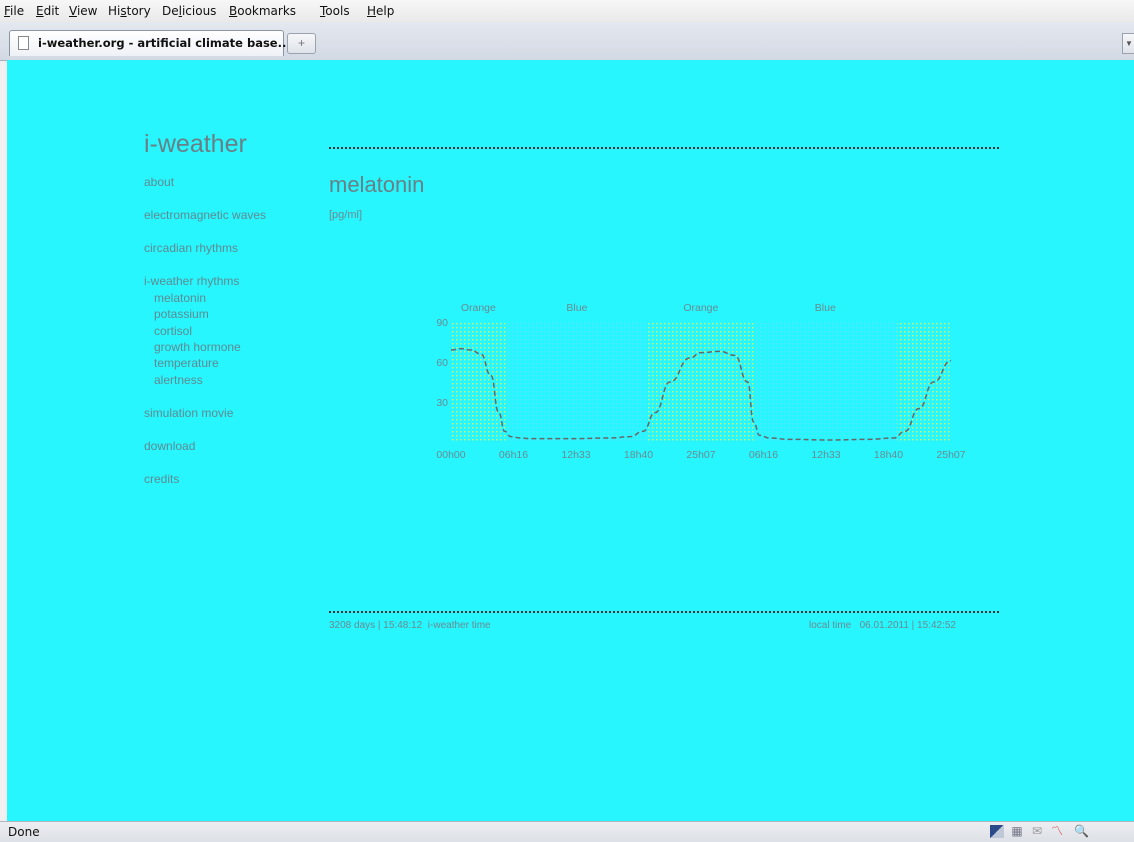  What do you see at coordinates (199, 11) in the screenshot?
I see `menu-delicious-label: icious` at bounding box center [199, 11].